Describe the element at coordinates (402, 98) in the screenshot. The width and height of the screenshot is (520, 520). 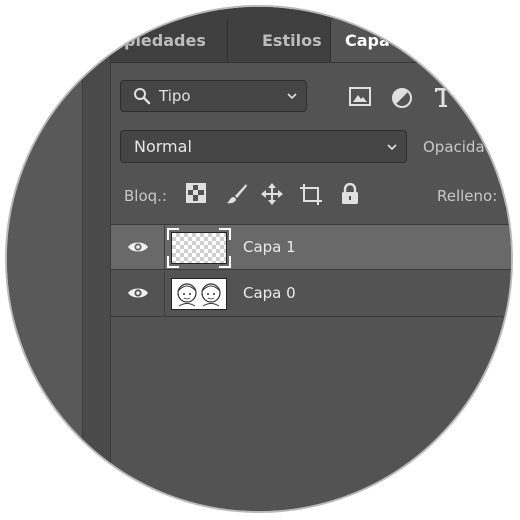
I see `adjustment-filter-icon` at that location.